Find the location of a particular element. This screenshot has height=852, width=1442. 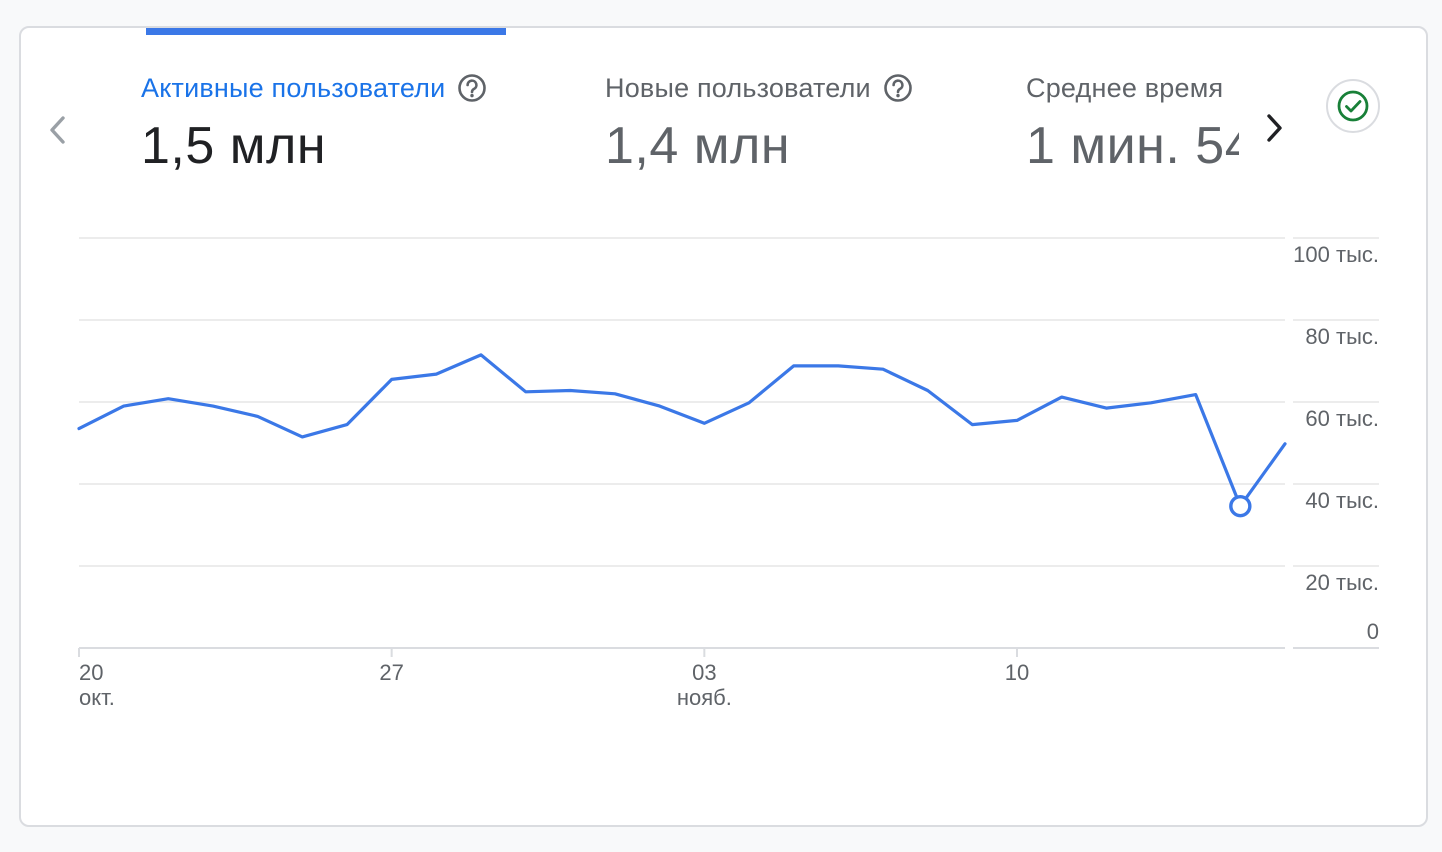

highlighted-data-point is located at coordinates (1240, 506).